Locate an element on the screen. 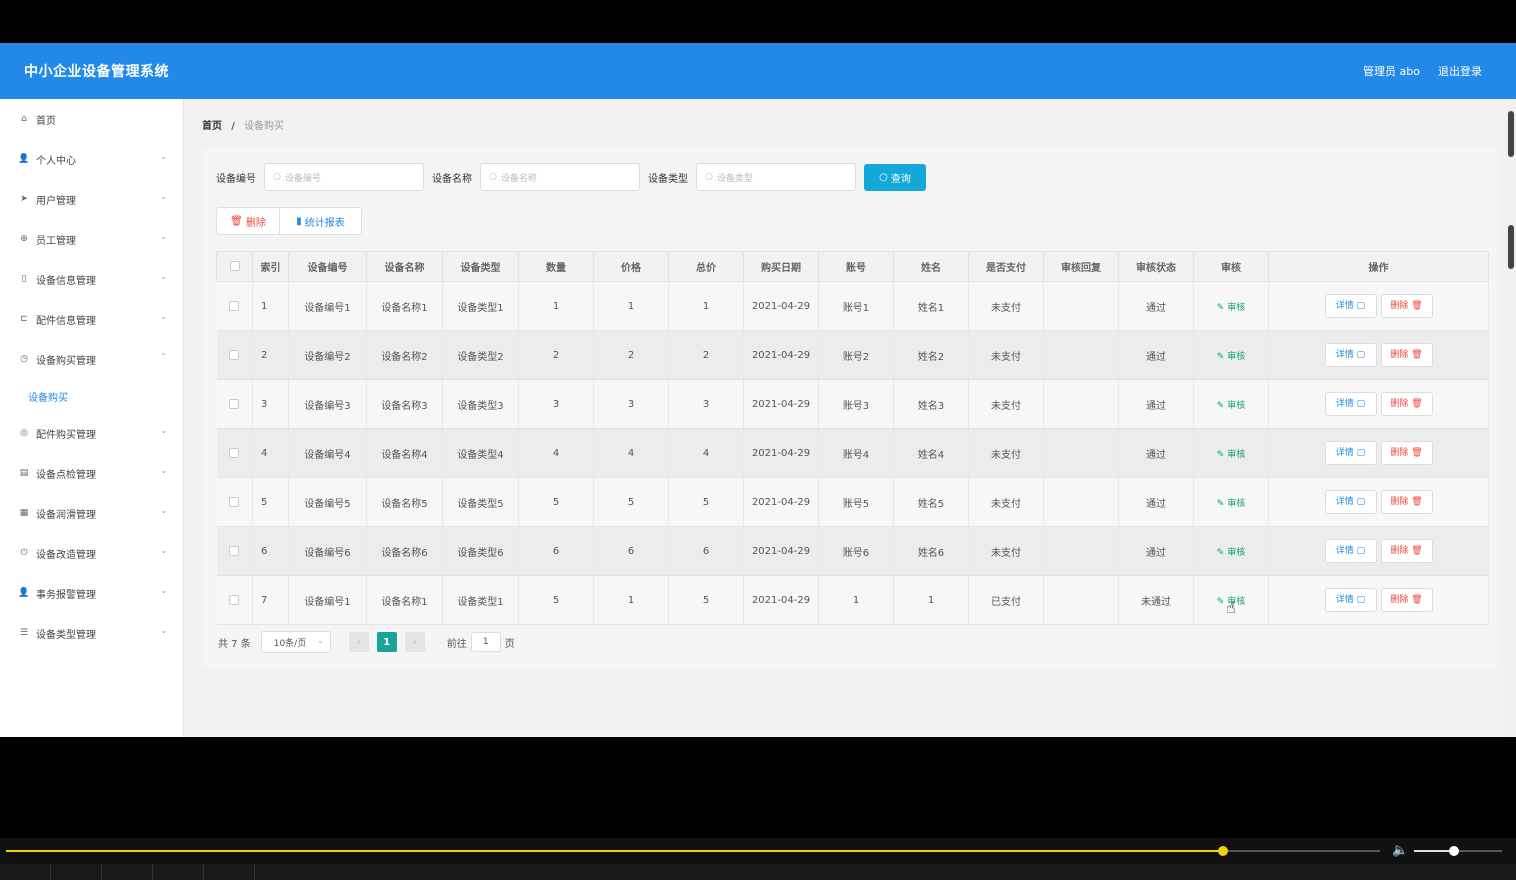  search-icon: ○ is located at coordinates (883, 177).